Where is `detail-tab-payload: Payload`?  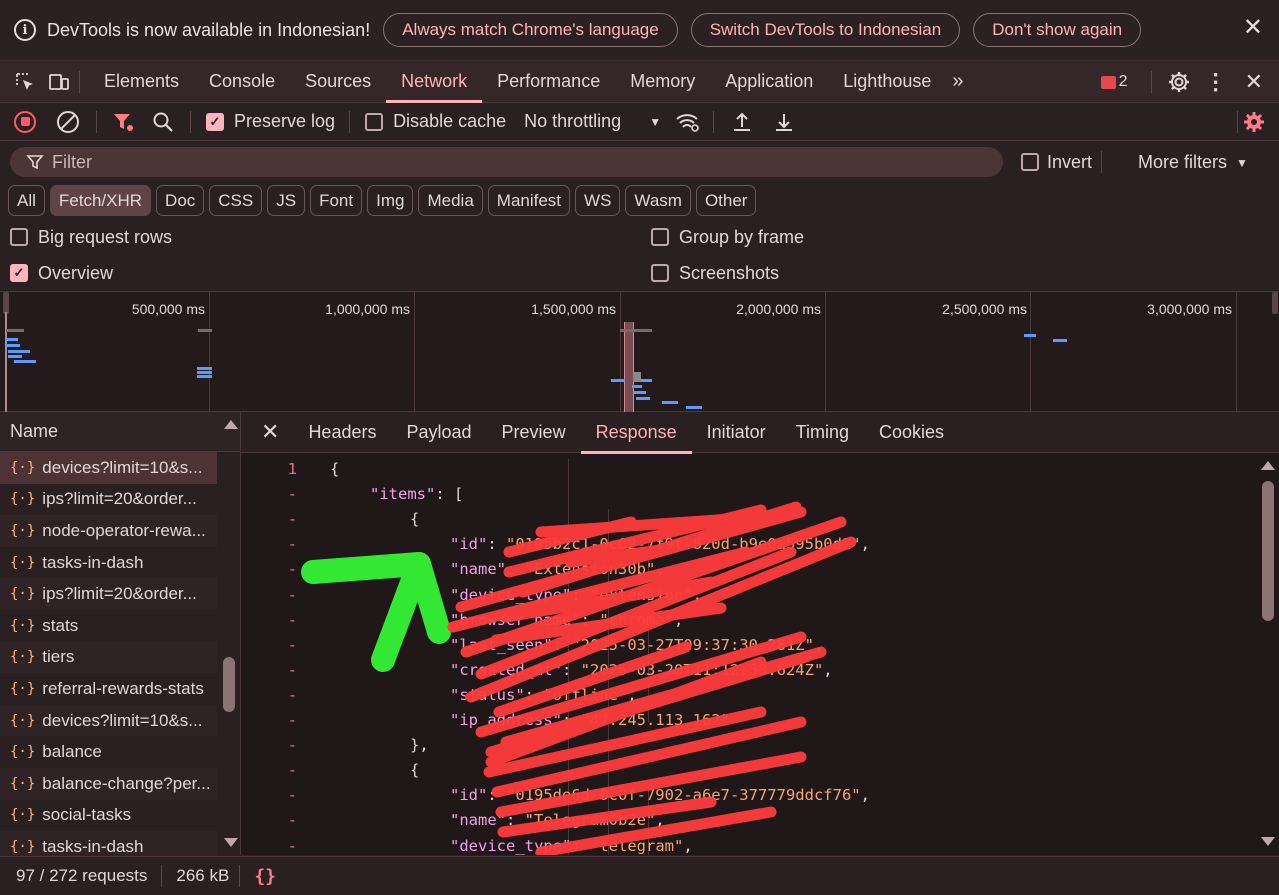
detail-tab-payload: Payload is located at coordinates (438, 432).